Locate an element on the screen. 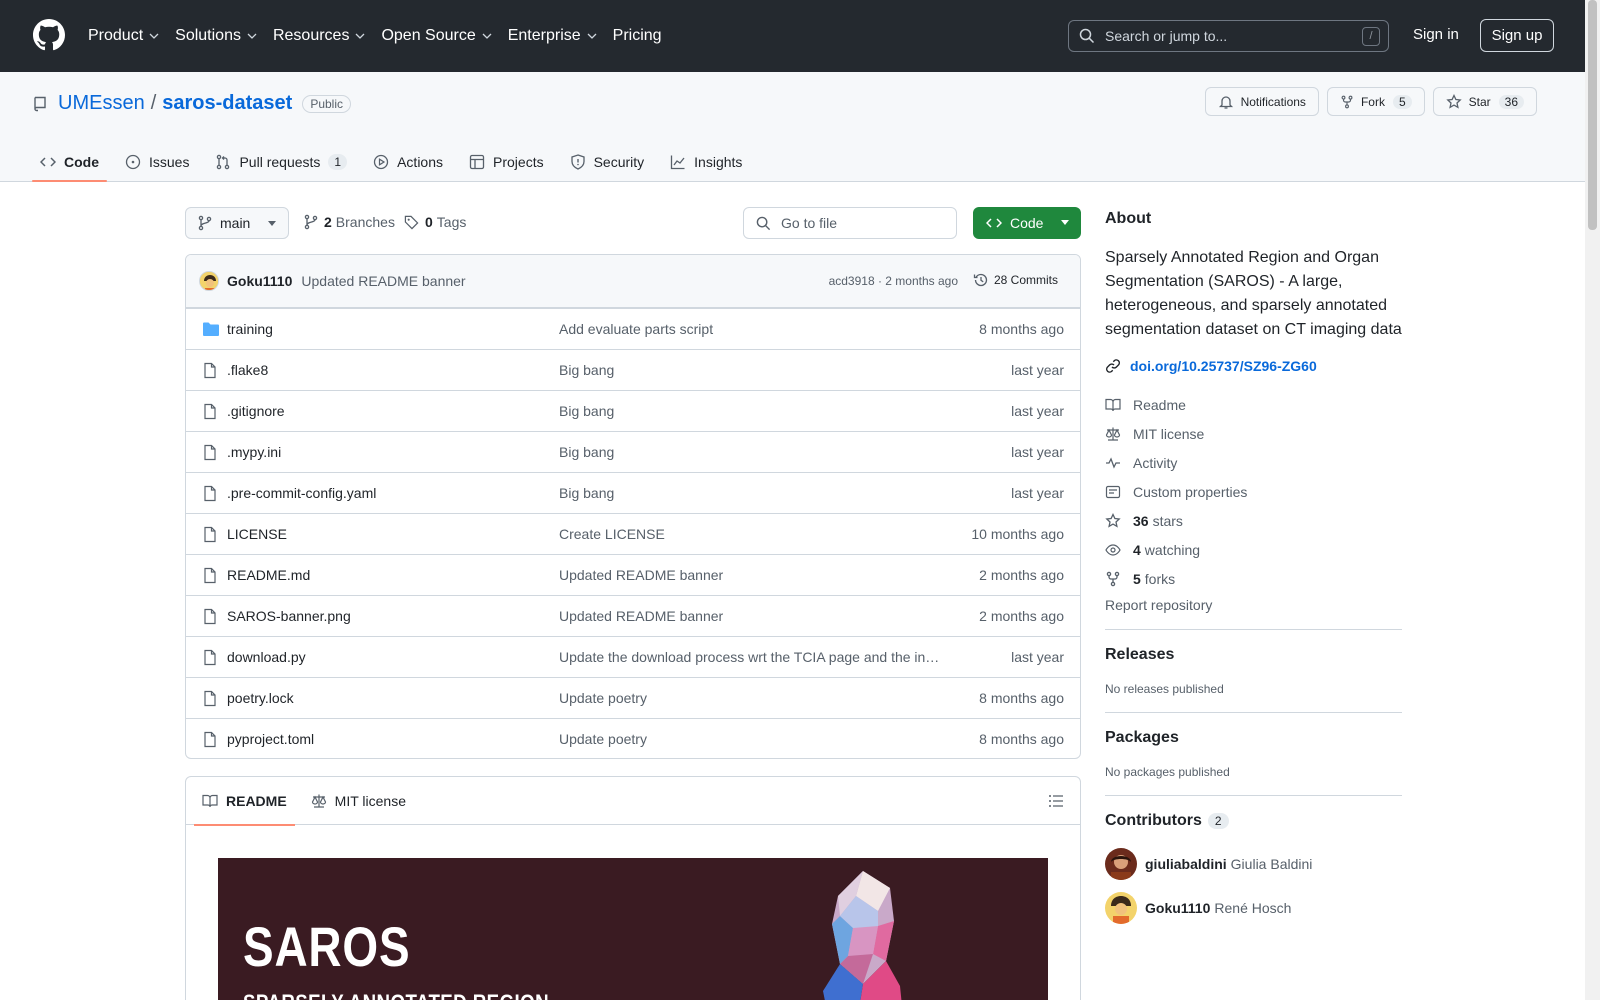  branch-selector: main is located at coordinates (237, 223).